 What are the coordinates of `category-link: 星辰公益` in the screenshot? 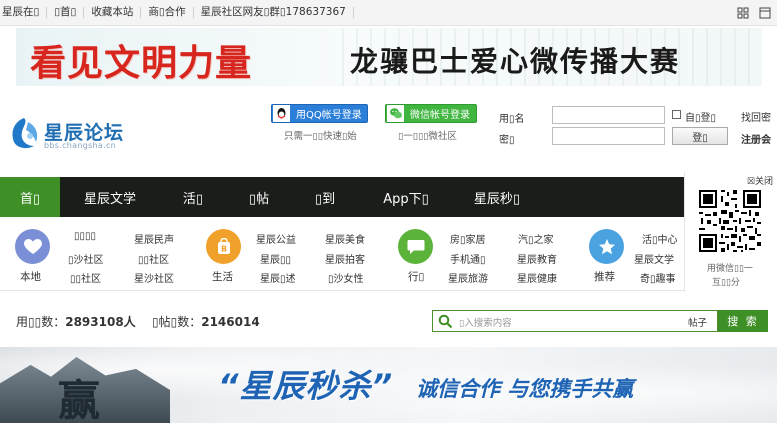 It's located at (276, 238).